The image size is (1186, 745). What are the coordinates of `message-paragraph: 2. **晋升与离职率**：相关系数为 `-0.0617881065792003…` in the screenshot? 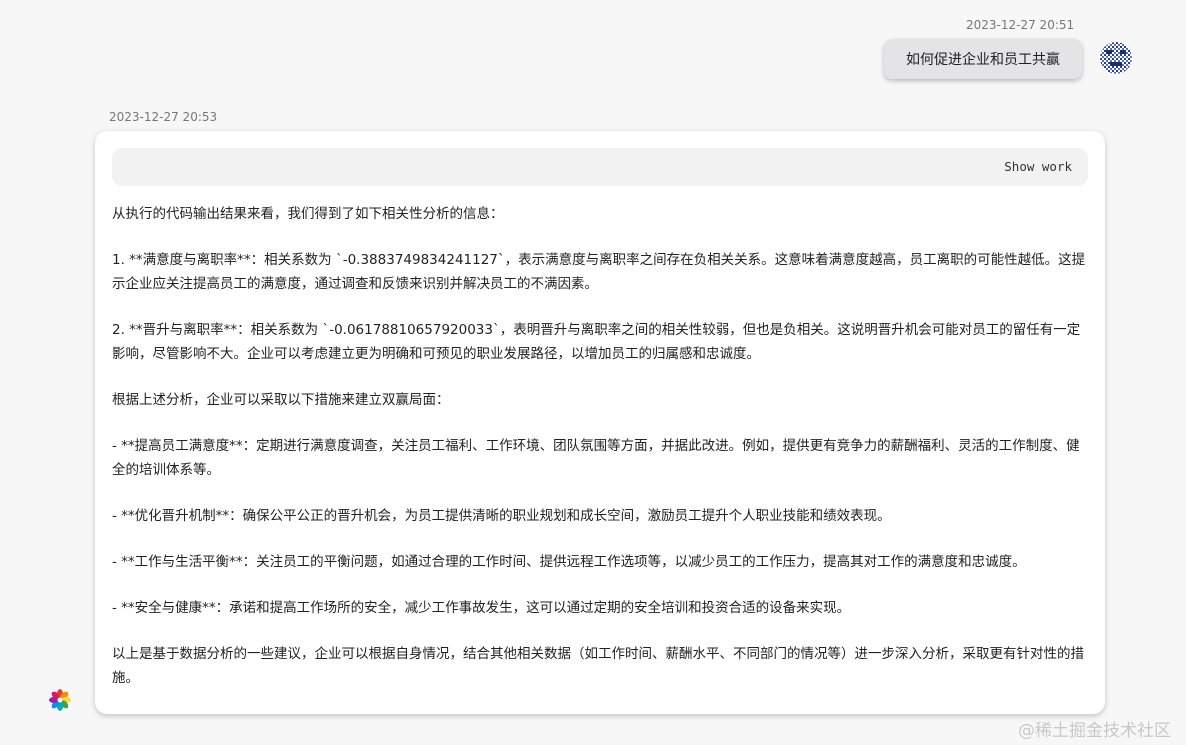 It's located at (596, 342).